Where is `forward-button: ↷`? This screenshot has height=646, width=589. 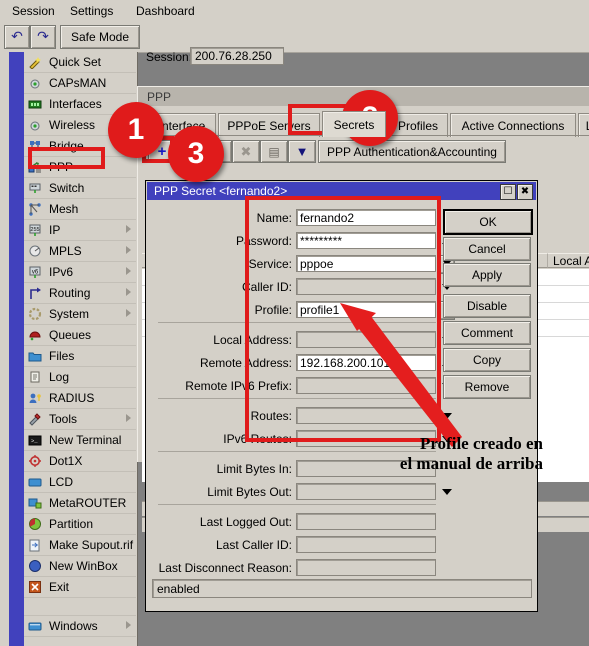
forward-button: ↷ is located at coordinates (43, 37).